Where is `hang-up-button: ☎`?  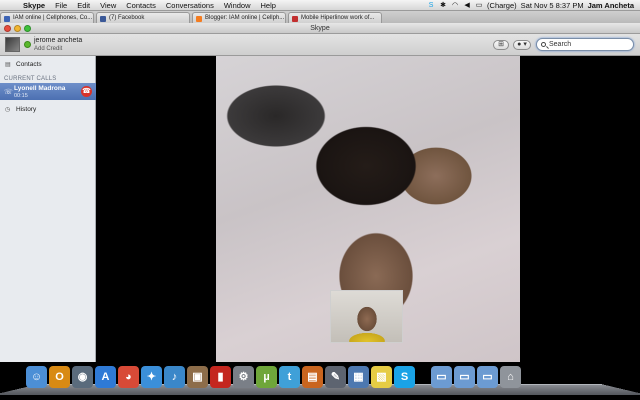
hang-up-button: ☎ is located at coordinates (86, 91).